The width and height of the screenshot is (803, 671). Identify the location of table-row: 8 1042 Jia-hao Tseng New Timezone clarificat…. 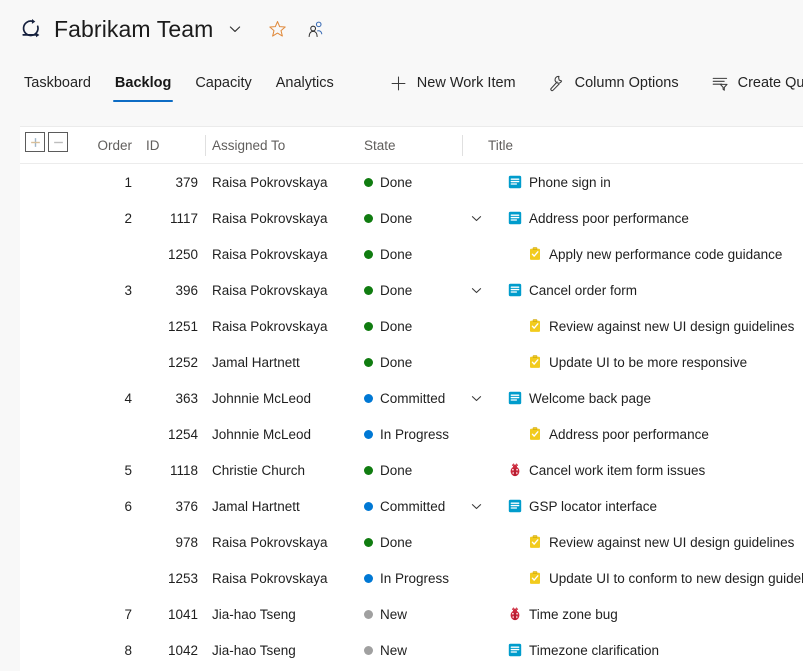
(411, 650).